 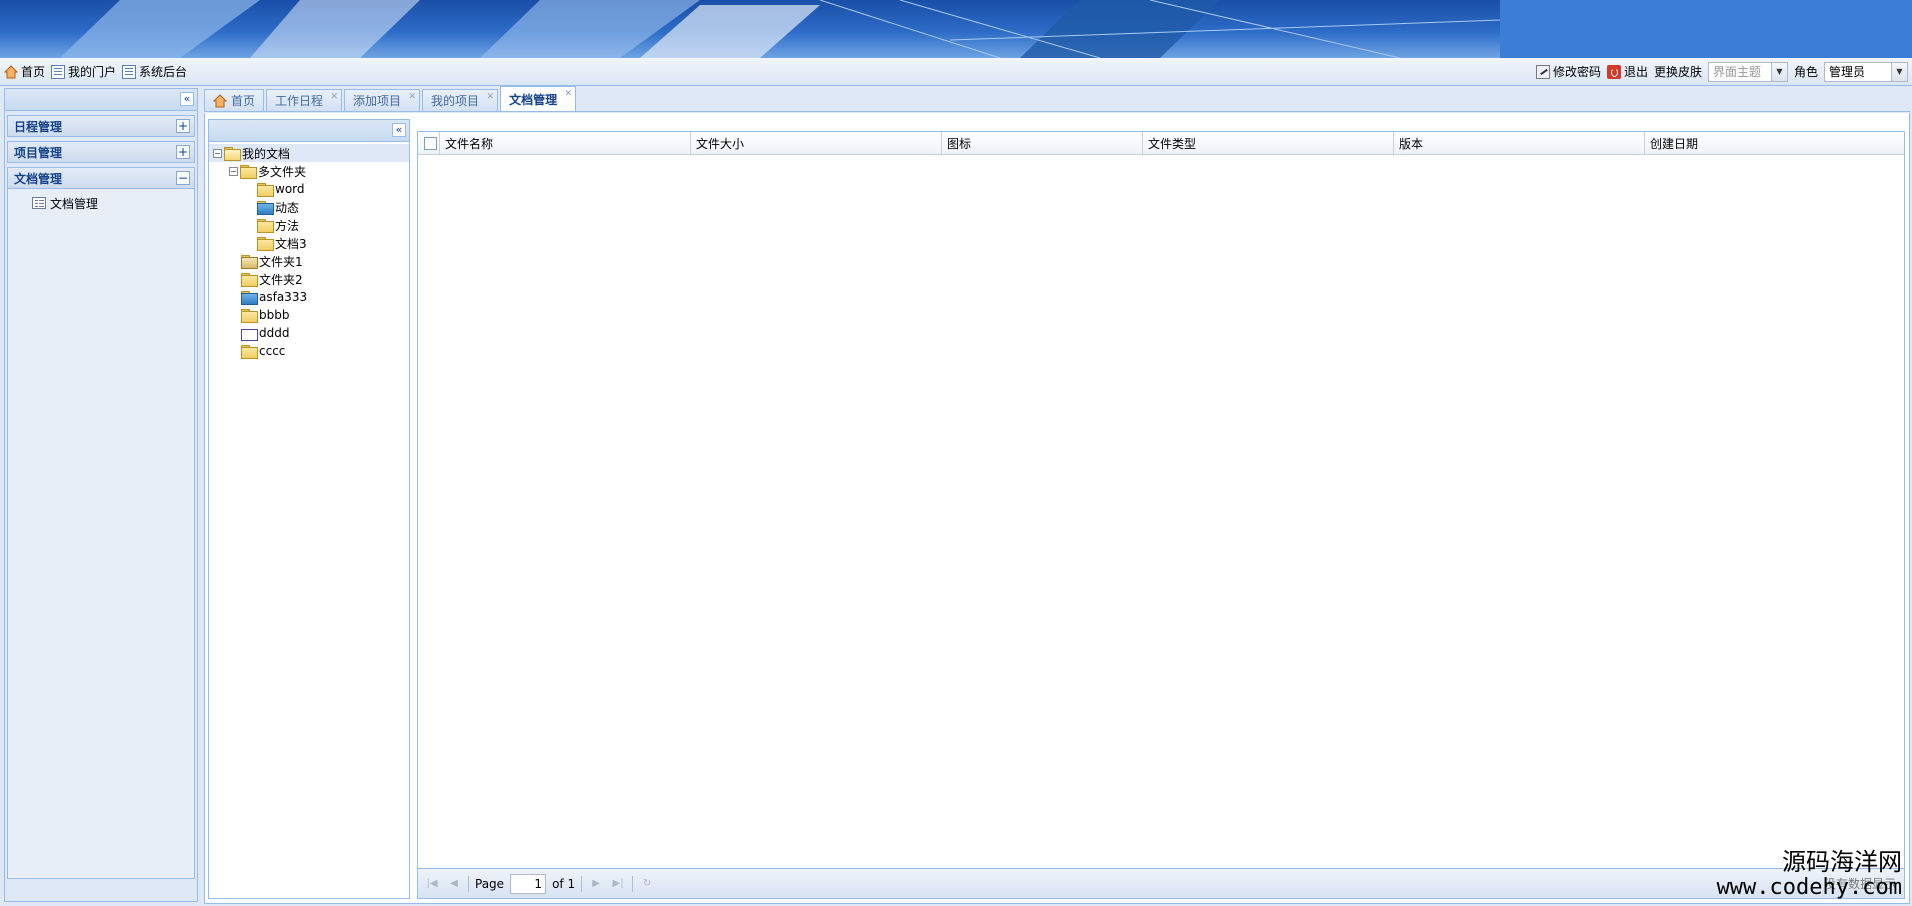 What do you see at coordinates (377, 101) in the screenshot?
I see `tab-label: 添加项目` at bounding box center [377, 101].